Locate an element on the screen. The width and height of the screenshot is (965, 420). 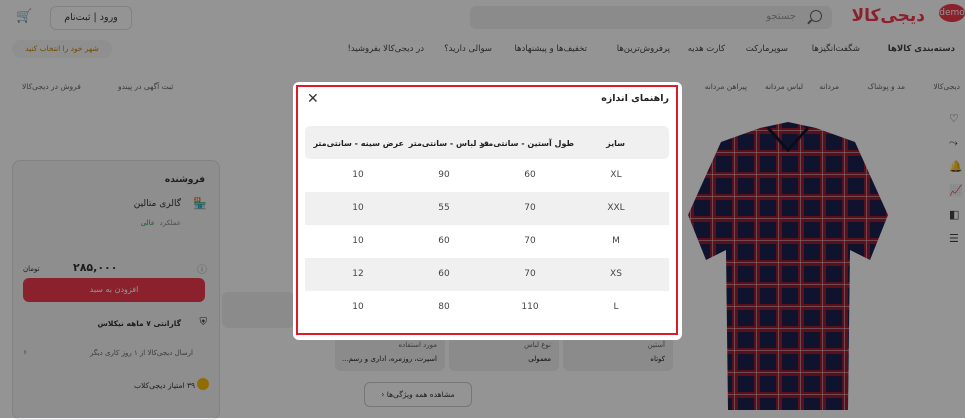
cell-size: XL is located at coordinates (616, 175).